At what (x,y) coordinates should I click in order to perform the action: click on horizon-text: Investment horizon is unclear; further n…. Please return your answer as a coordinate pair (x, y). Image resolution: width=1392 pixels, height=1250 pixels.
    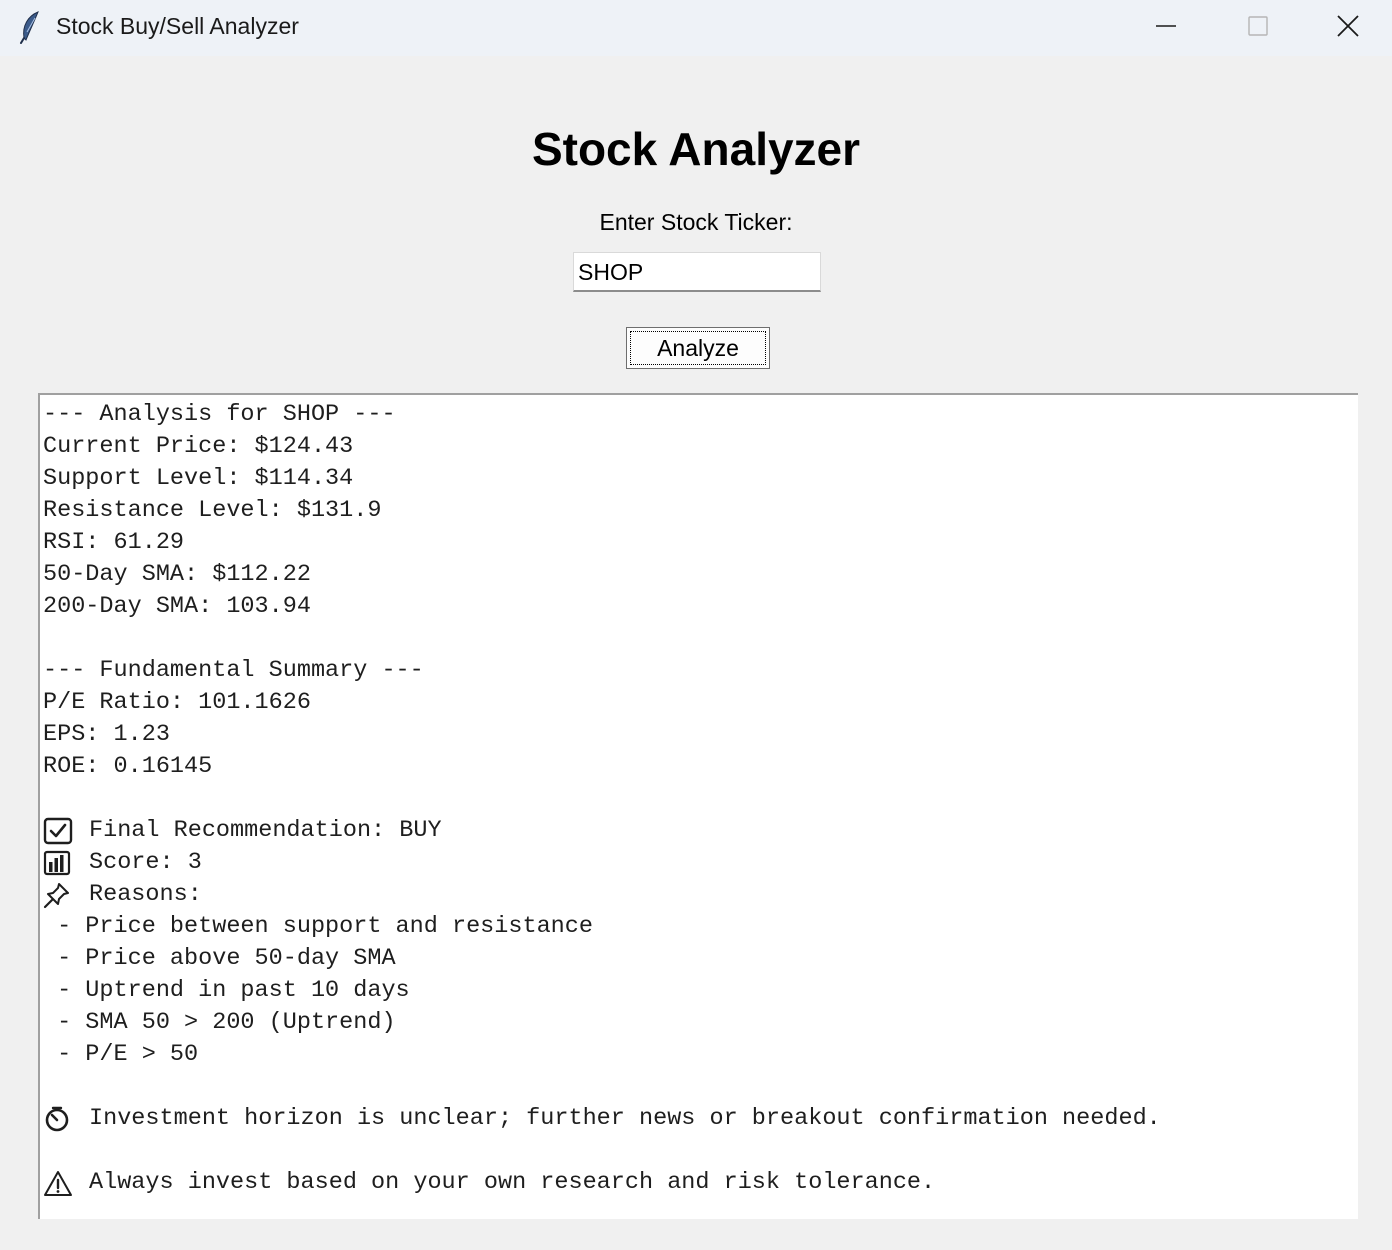
    Looking at the image, I should click on (625, 1118).